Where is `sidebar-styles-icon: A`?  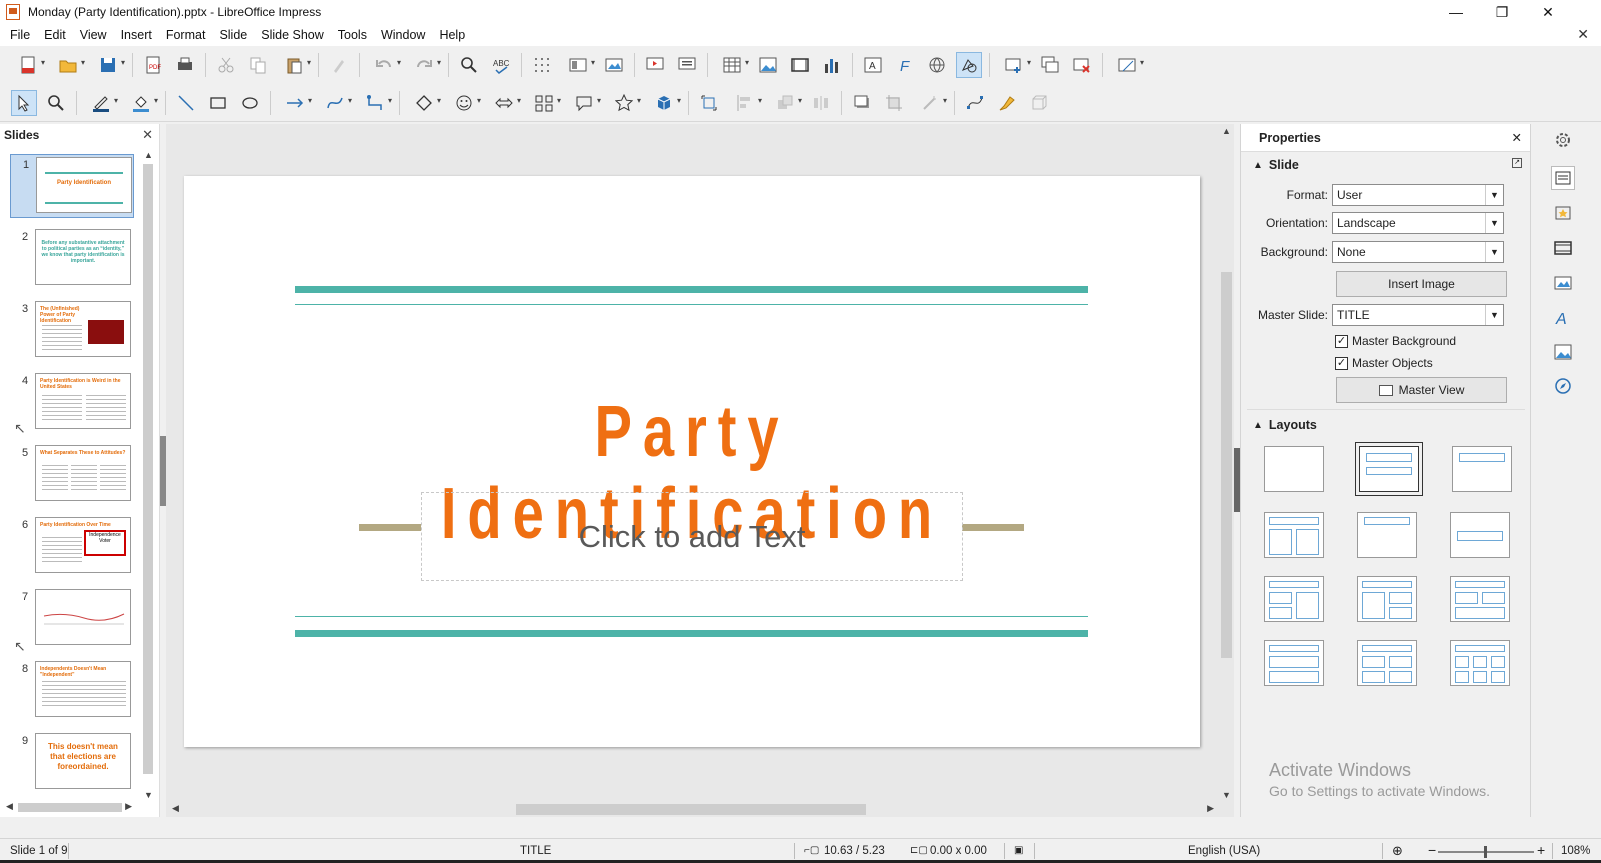
sidebar-styles-icon: A is located at coordinates (1563, 317).